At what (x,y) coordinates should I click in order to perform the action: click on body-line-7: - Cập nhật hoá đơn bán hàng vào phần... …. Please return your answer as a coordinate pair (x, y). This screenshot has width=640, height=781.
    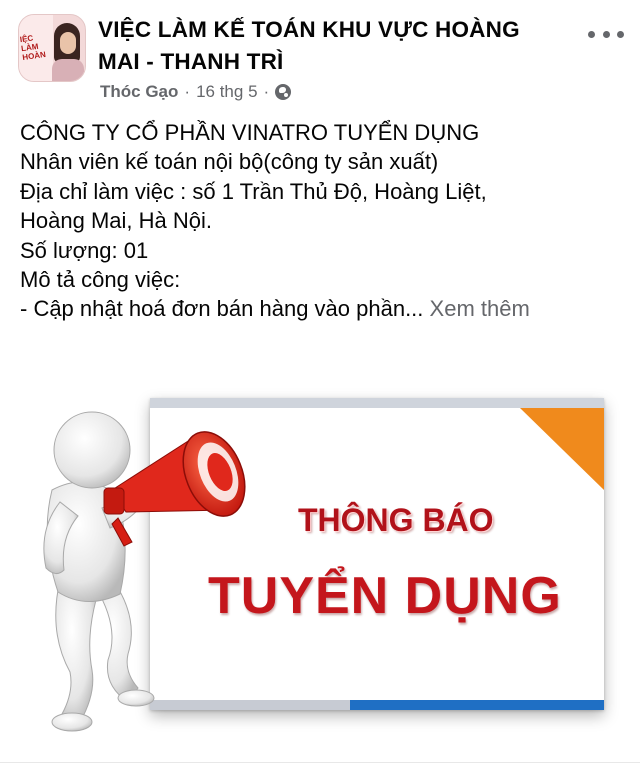
    Looking at the image, I should click on (324, 308).